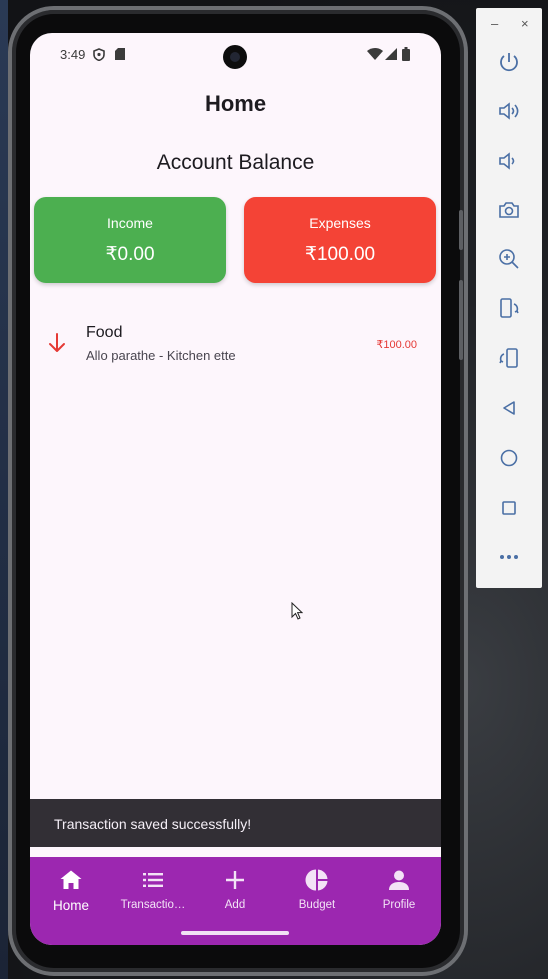 The image size is (548, 979). Describe the element at coordinates (406, 54) in the screenshot. I see `battery-icon` at that location.